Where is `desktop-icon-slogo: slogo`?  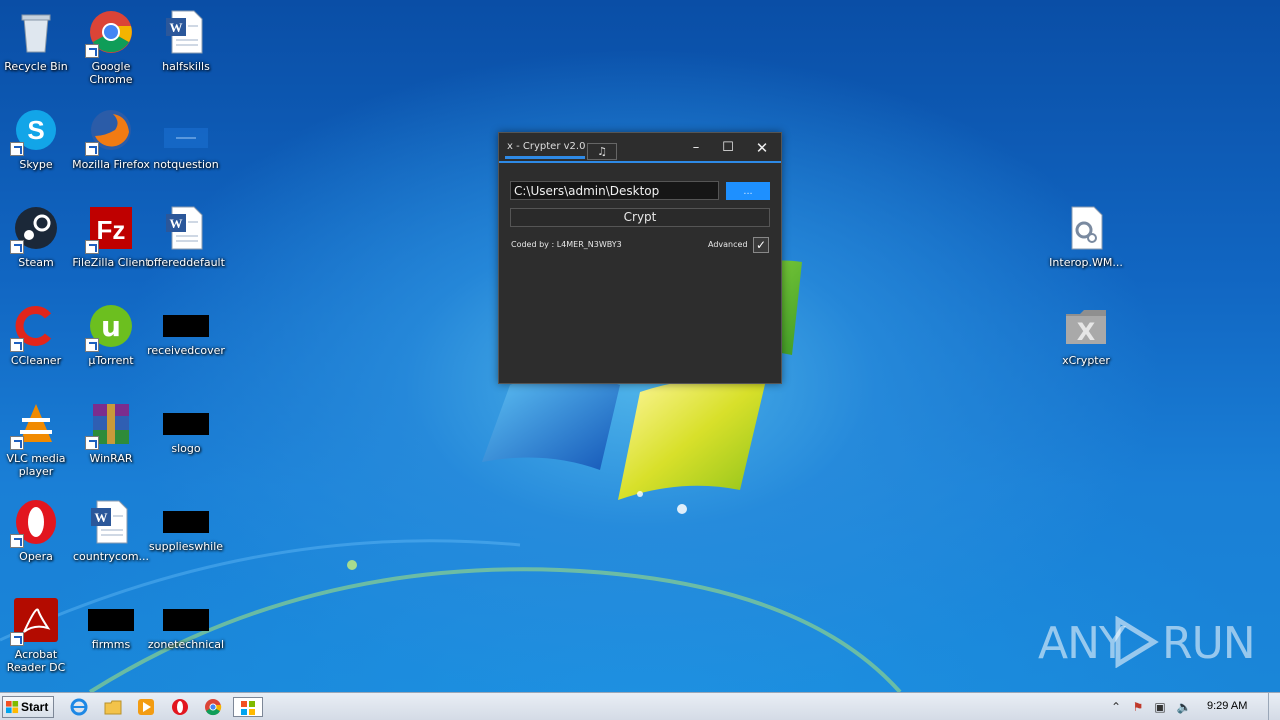 desktop-icon-slogo: slogo is located at coordinates (186, 439).